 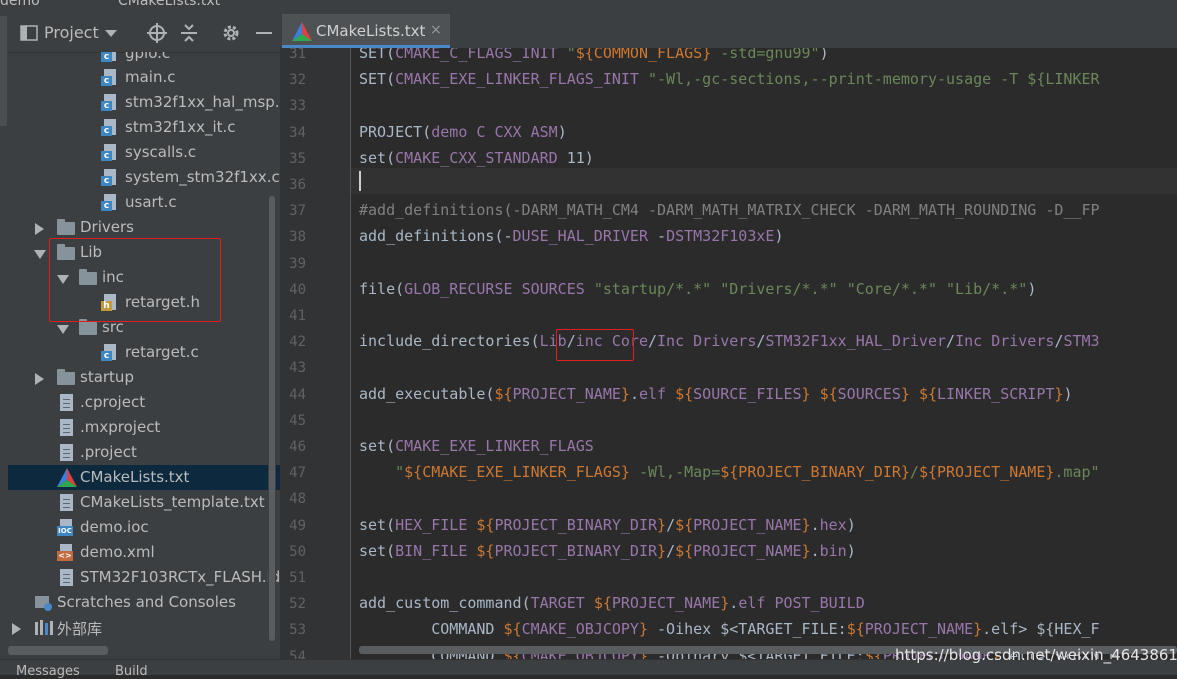 I want to click on tree-item-gpio-c: c gpio.c, so click(x=144, y=59).